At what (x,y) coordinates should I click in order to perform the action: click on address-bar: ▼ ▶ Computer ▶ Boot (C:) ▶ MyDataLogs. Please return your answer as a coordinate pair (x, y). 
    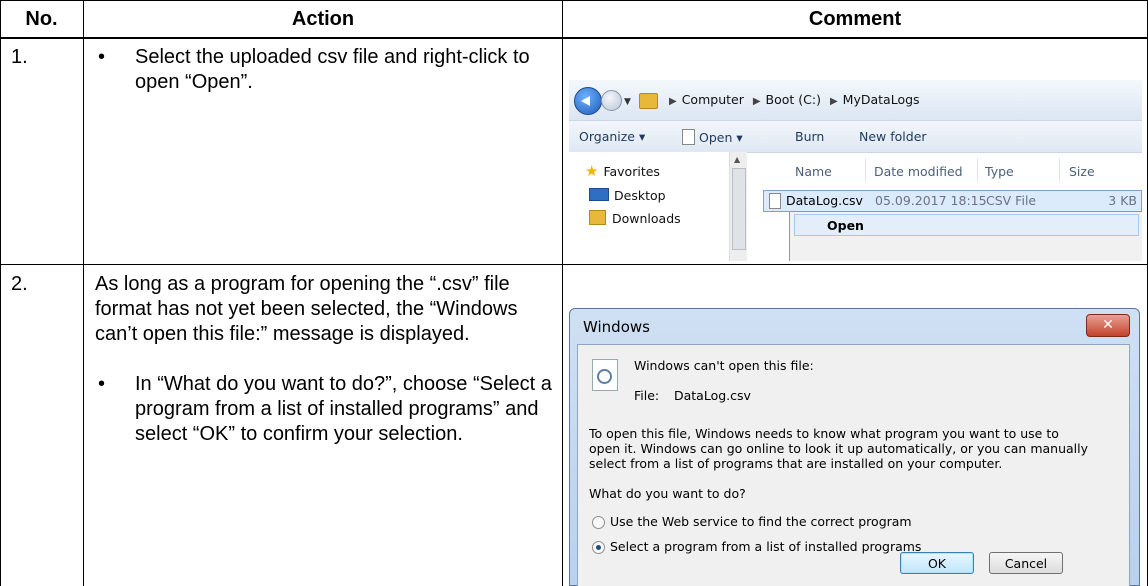
    Looking at the image, I should click on (855, 100).